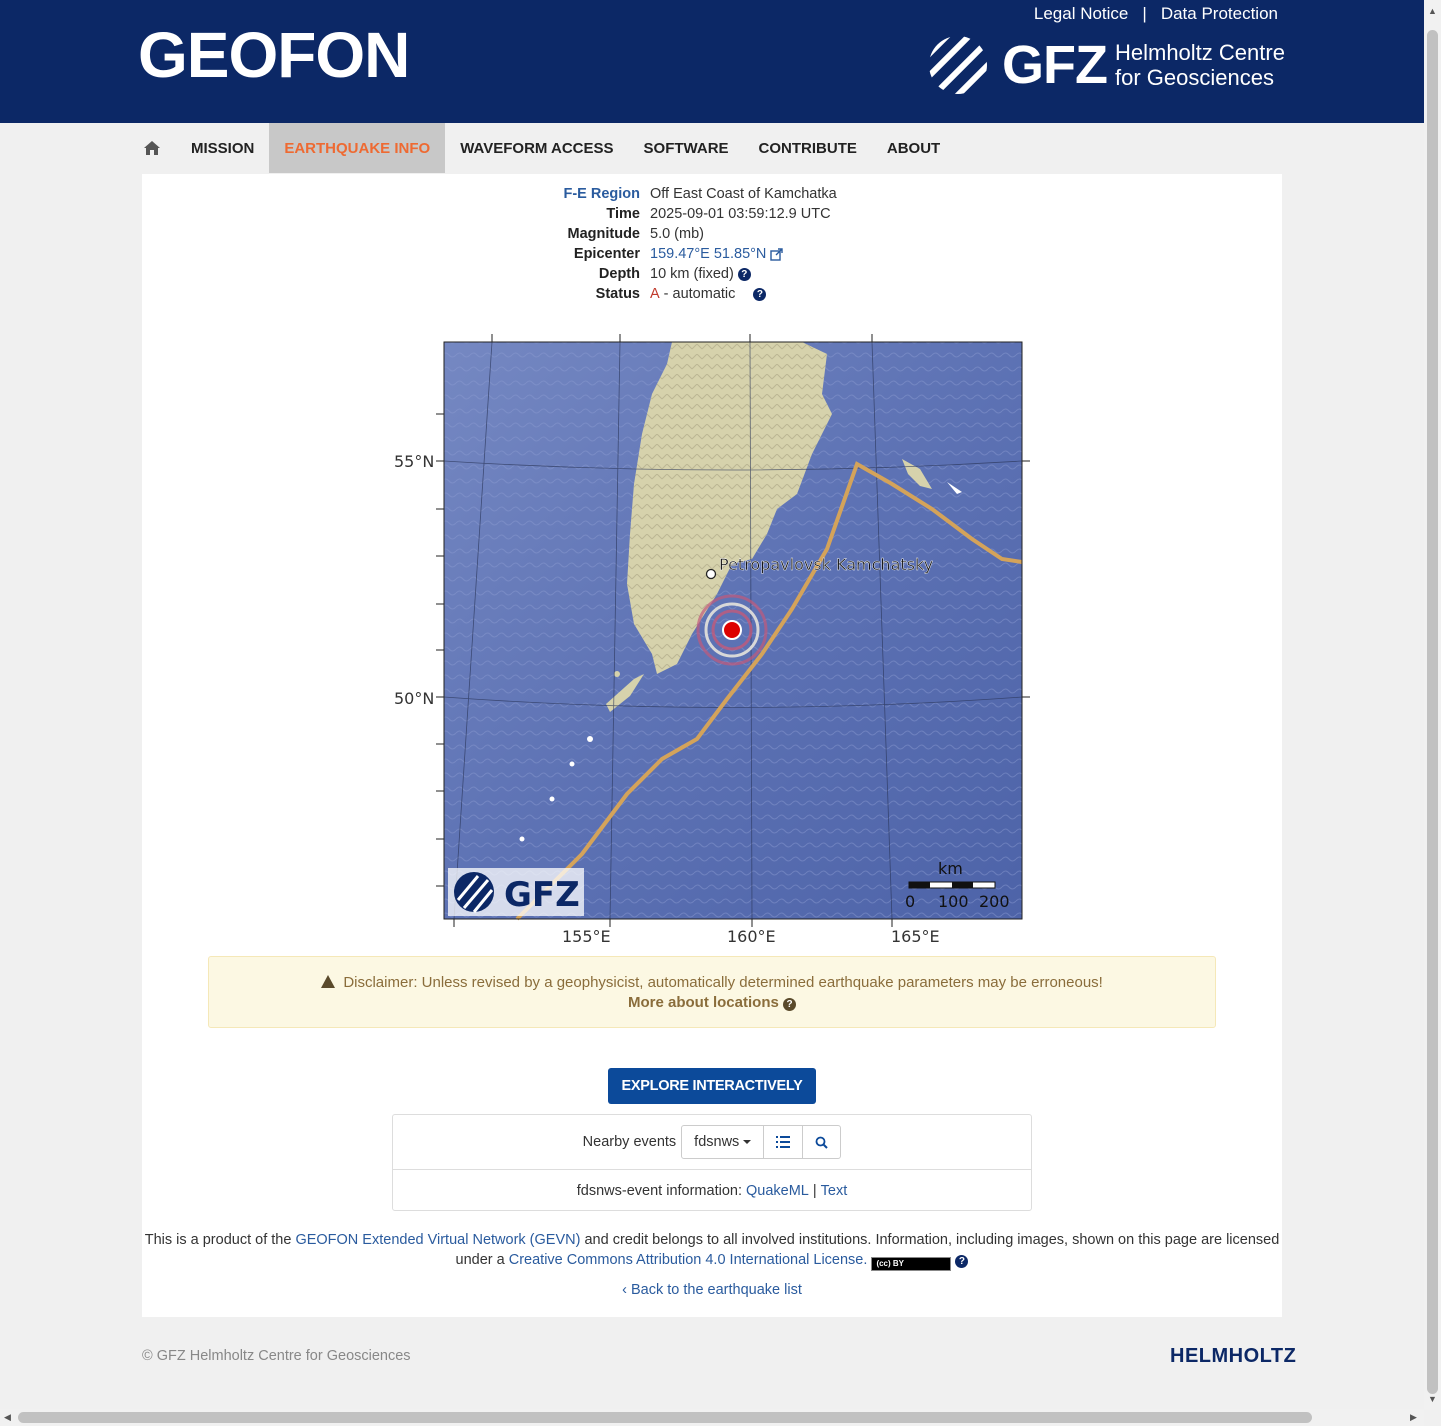  Describe the element at coordinates (711, 574) in the screenshot. I see `city-marker` at that location.